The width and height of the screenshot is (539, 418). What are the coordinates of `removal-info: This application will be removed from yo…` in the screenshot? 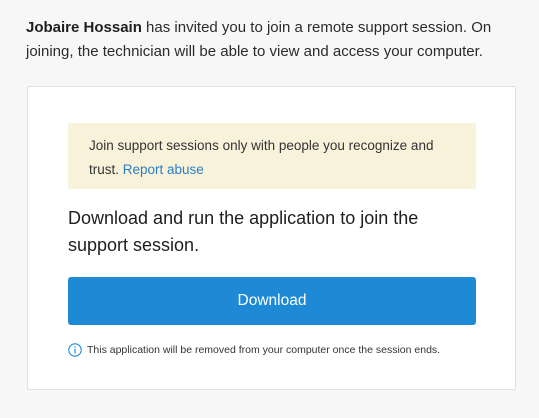 It's located at (278, 350).